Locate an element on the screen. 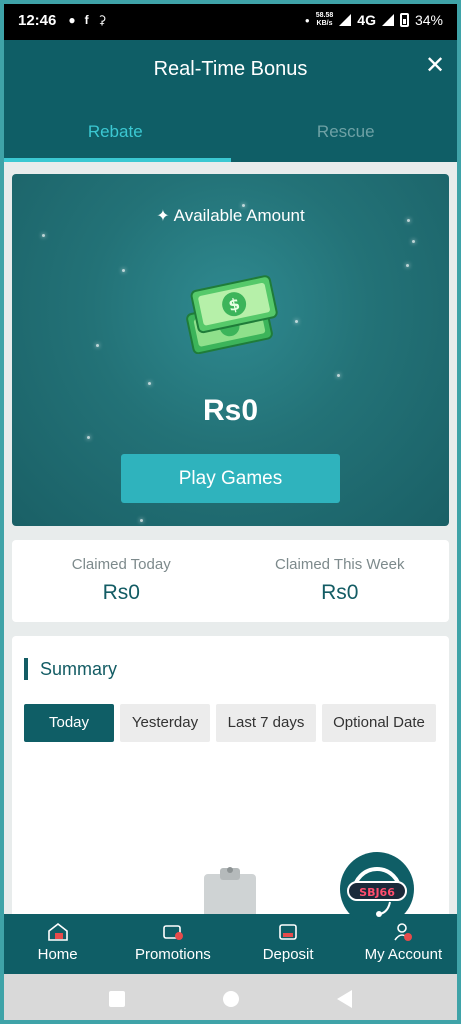 This screenshot has height=1024, width=461. status-right: ● 58.58 KB/s 4G 34% is located at coordinates (374, 20).